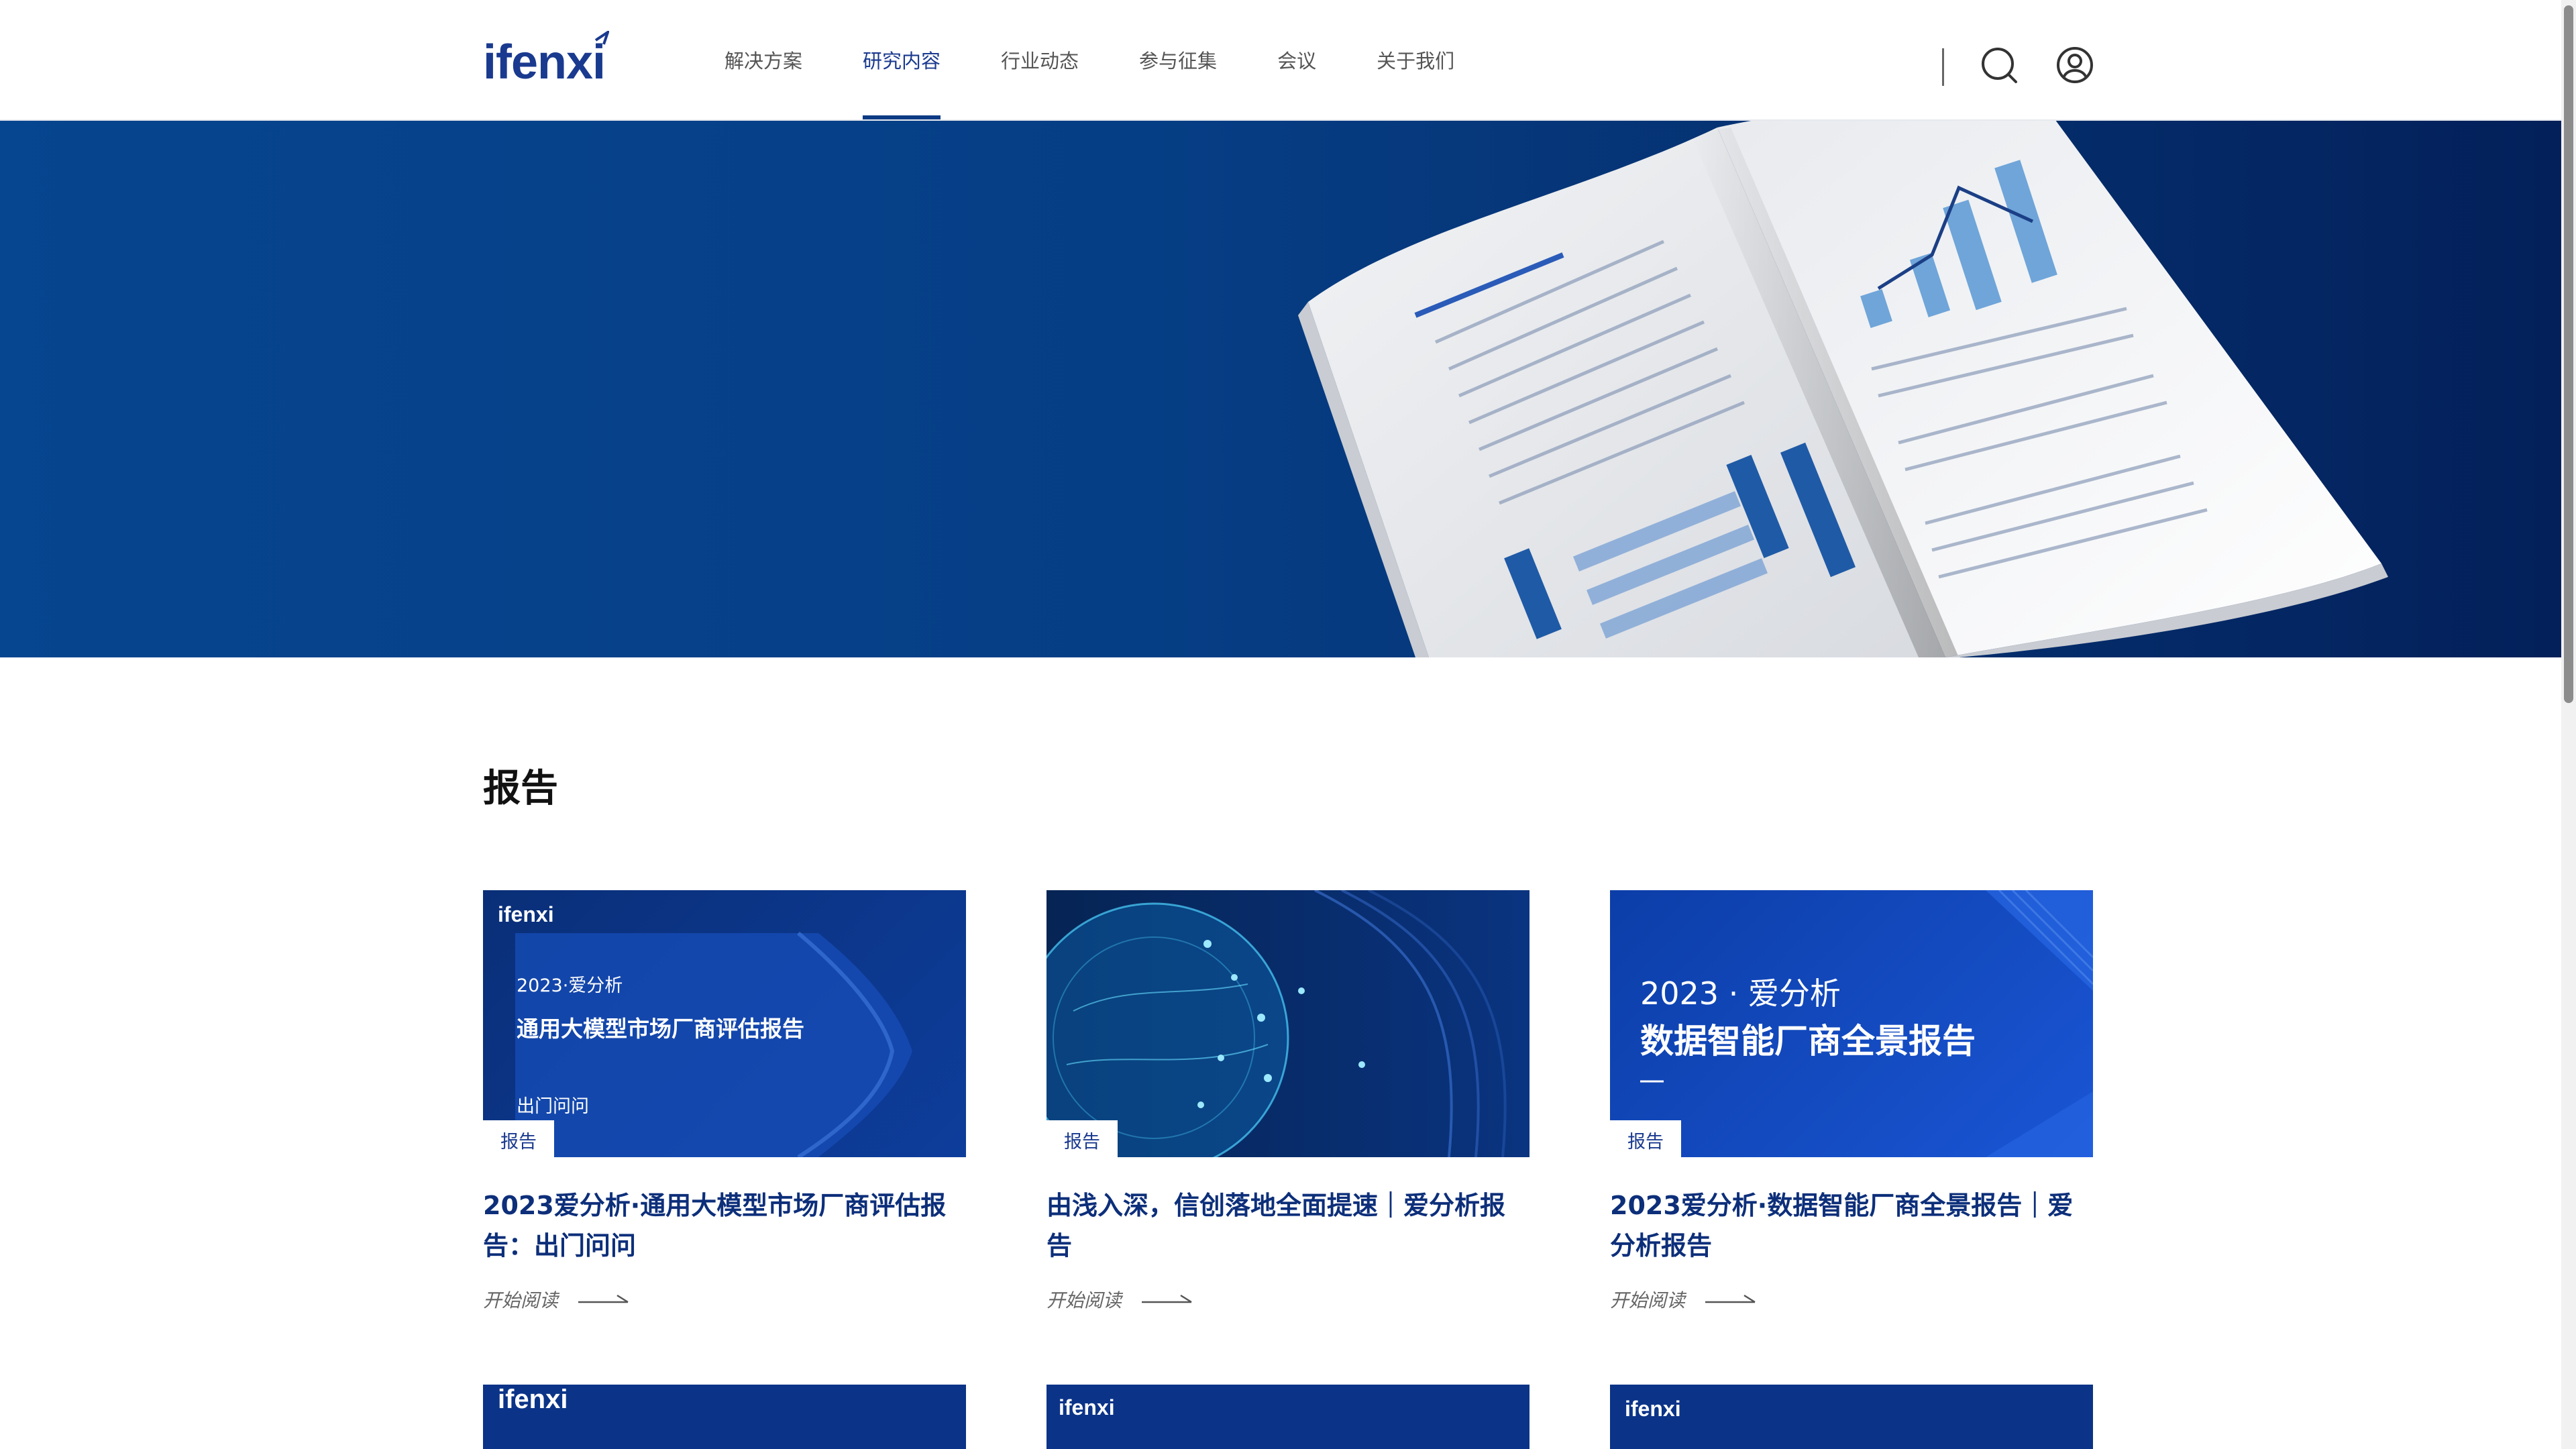  What do you see at coordinates (1943, 67) in the screenshot?
I see `header-divider` at bounding box center [1943, 67].